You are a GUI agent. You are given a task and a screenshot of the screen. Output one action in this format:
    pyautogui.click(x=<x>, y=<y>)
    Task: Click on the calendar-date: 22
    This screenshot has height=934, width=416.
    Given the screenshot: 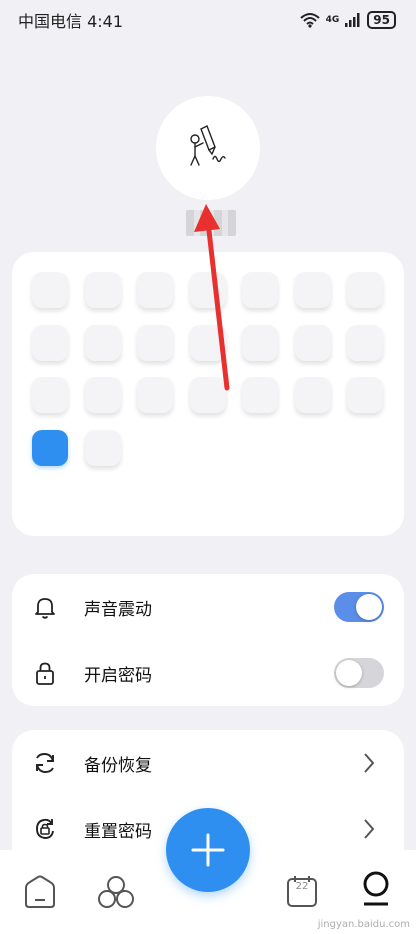 What is the action you would take?
    pyautogui.click(x=302, y=886)
    